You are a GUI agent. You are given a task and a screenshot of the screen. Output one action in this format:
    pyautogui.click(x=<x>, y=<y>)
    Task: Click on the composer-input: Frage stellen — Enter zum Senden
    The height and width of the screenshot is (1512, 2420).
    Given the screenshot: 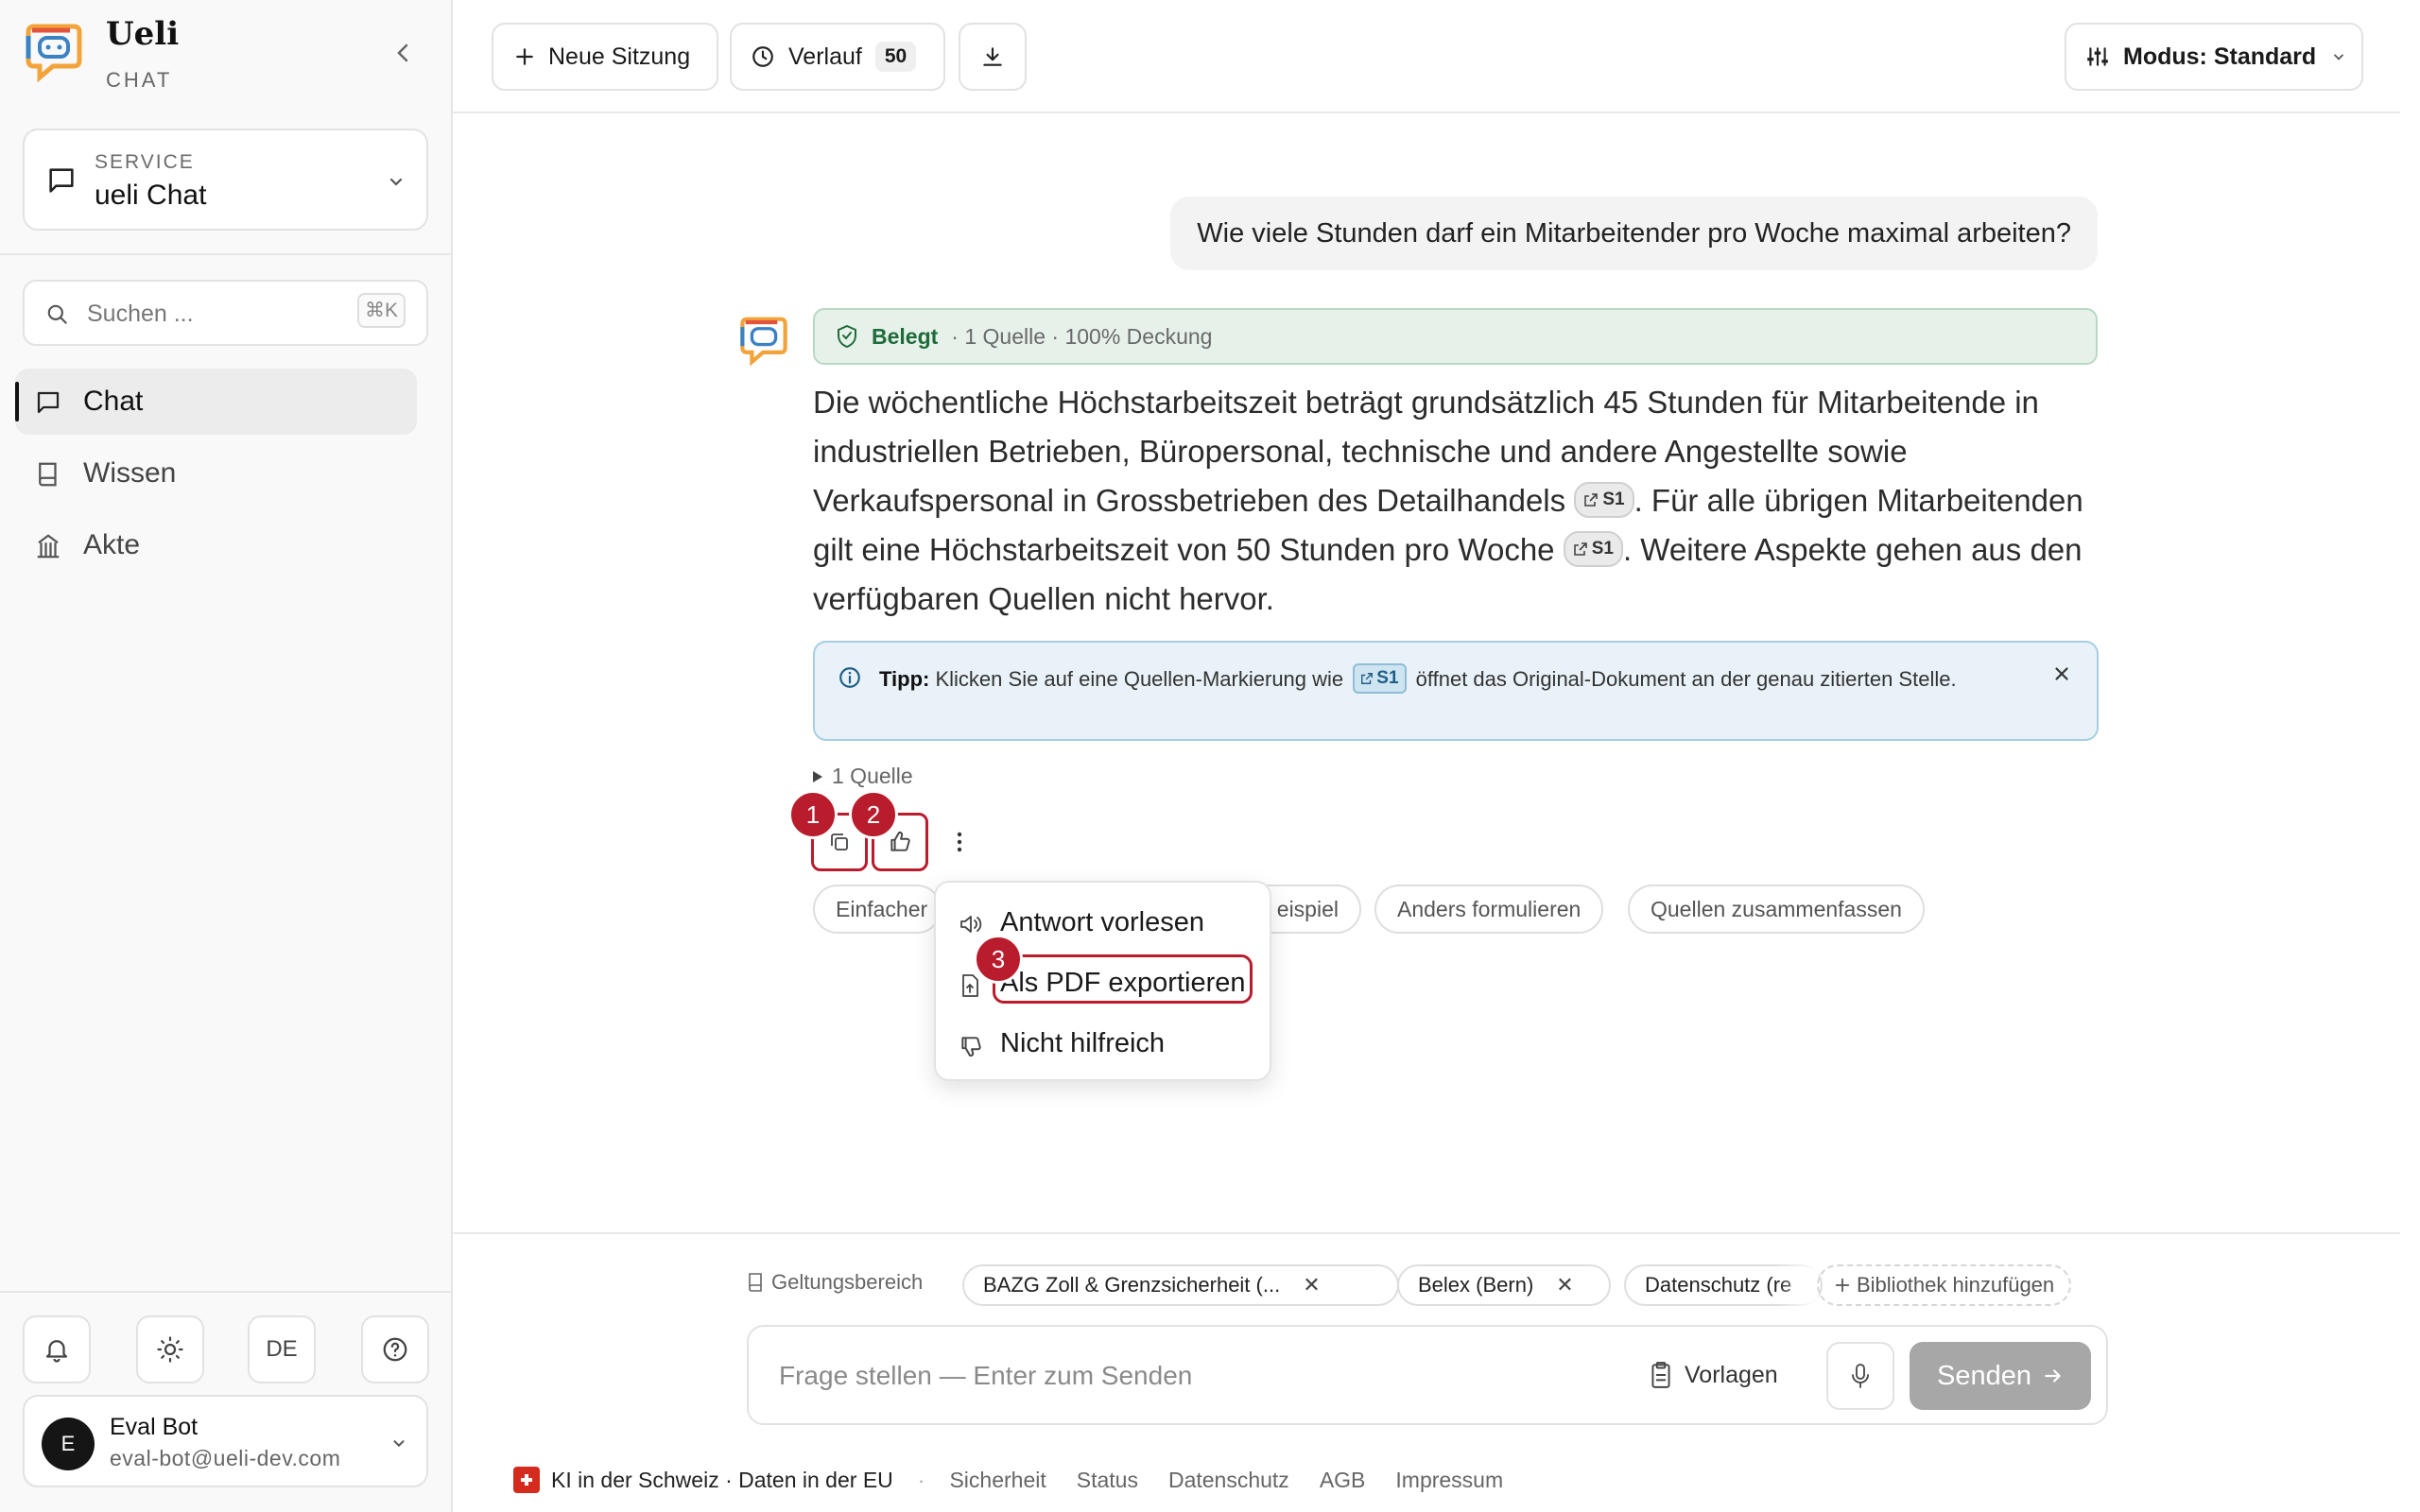 What is the action you would take?
    pyautogui.click(x=985, y=1376)
    